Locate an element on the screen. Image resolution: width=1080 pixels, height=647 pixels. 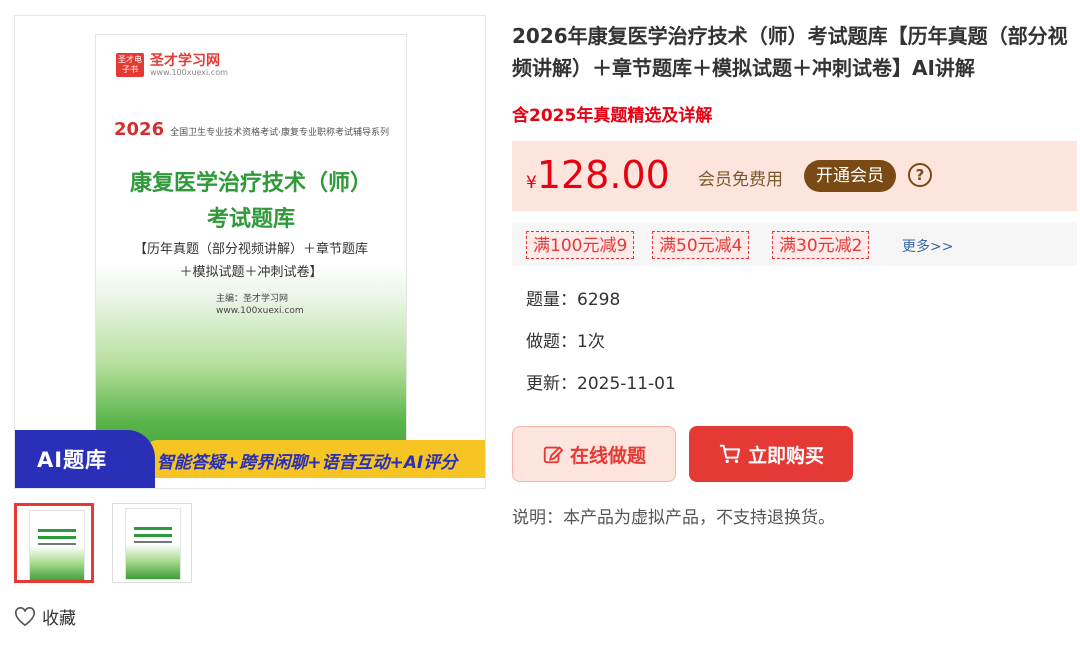
member-free-text: 会员免费用 is located at coordinates (740, 180).